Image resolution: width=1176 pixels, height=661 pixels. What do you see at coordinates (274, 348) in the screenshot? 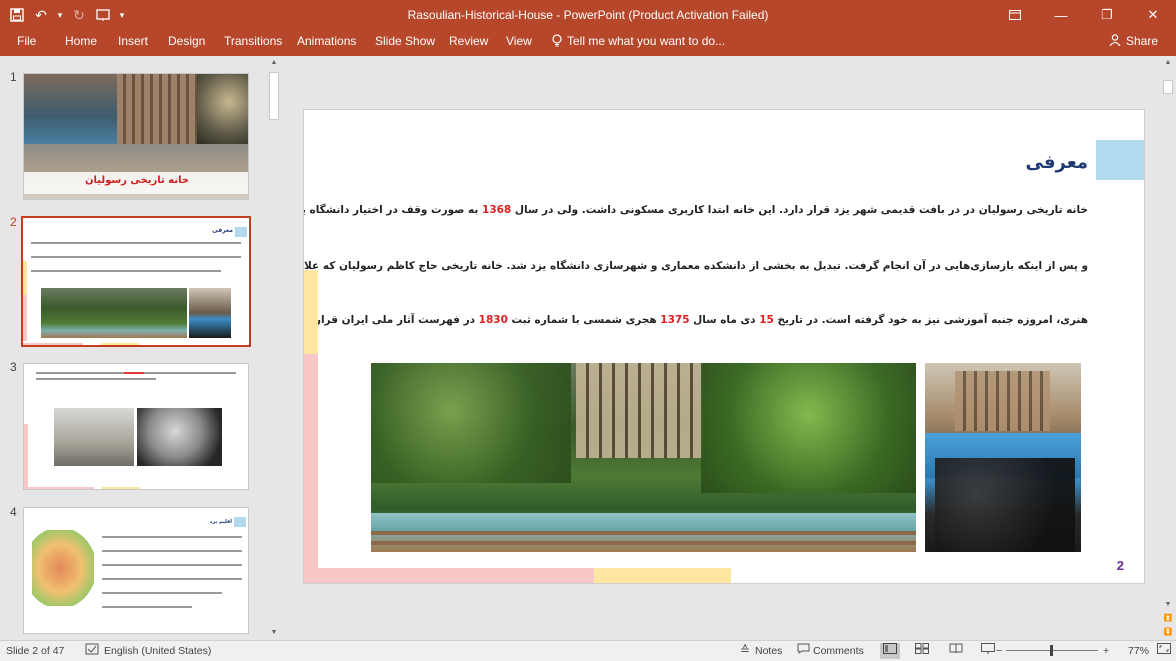
I see `thumbnail-scrollbar: ▲ ▼` at bounding box center [274, 348].